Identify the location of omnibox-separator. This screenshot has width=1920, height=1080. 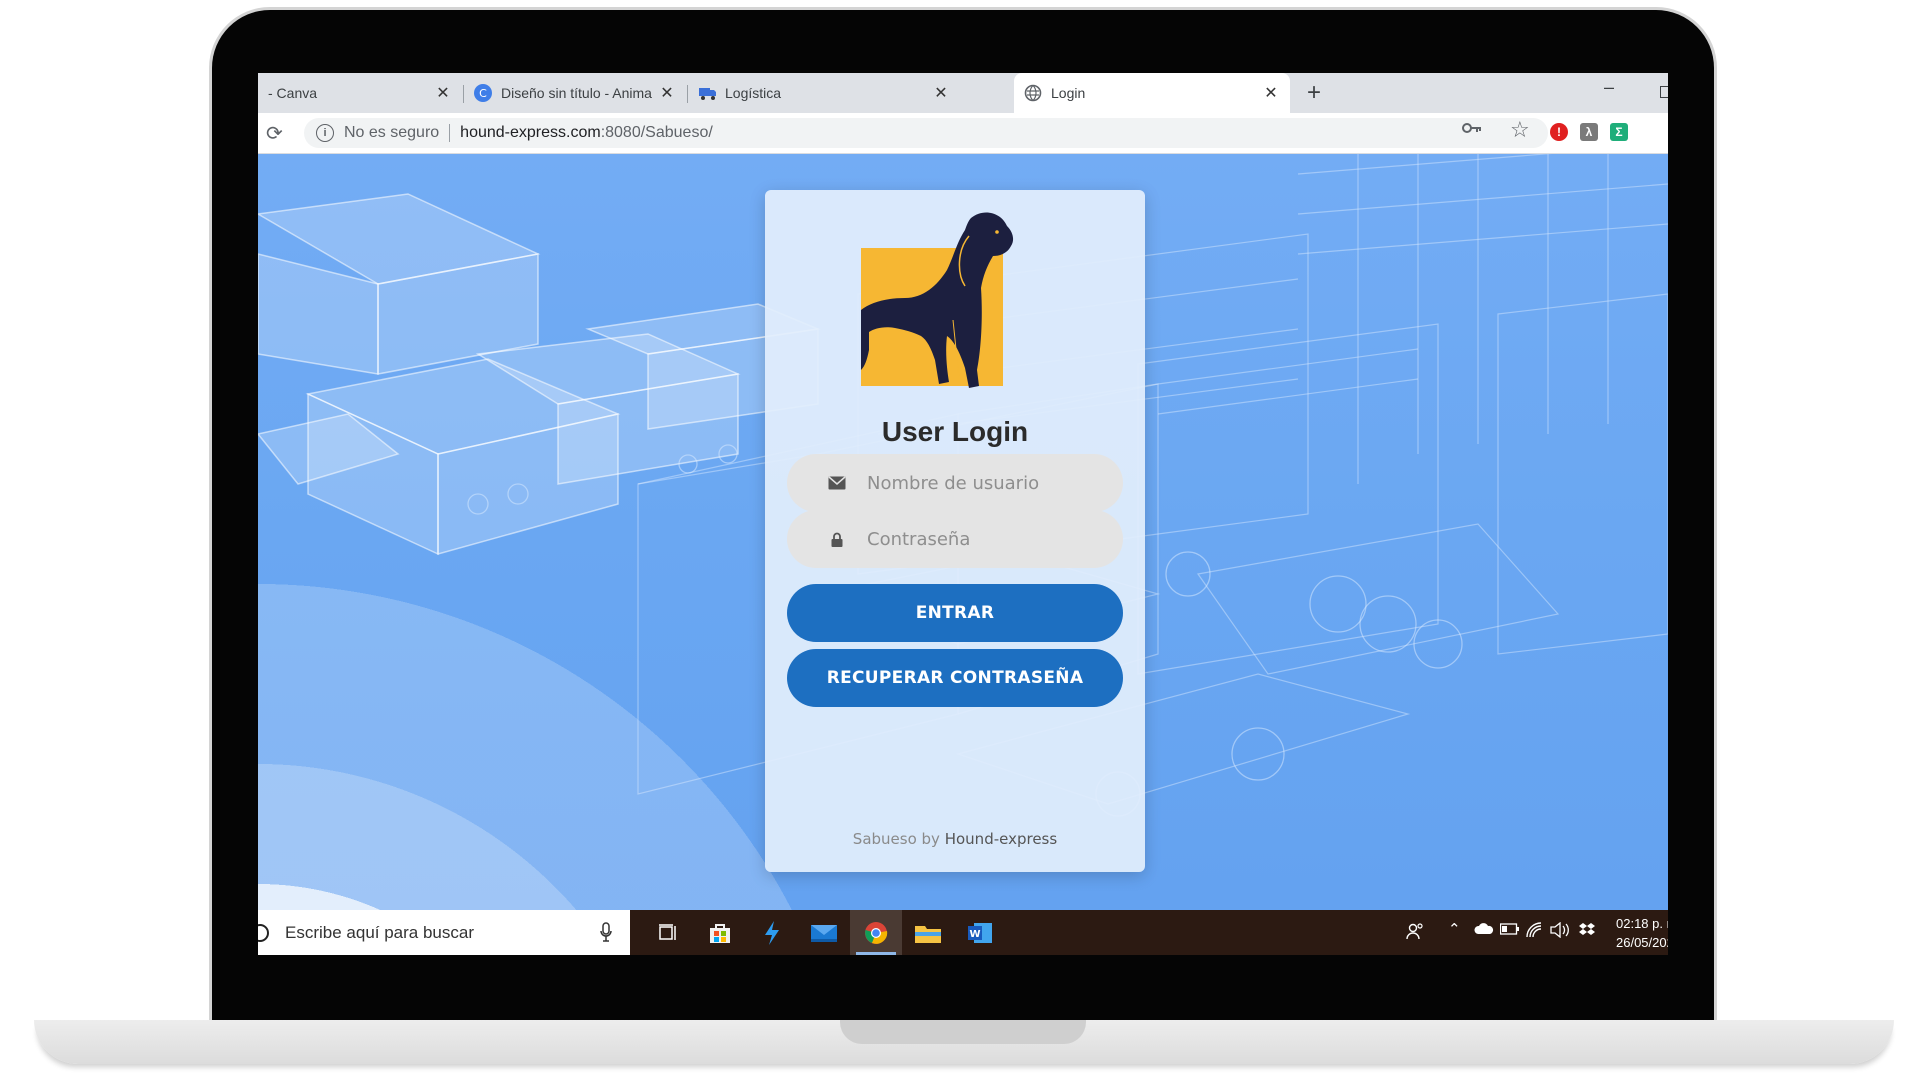
(450, 133).